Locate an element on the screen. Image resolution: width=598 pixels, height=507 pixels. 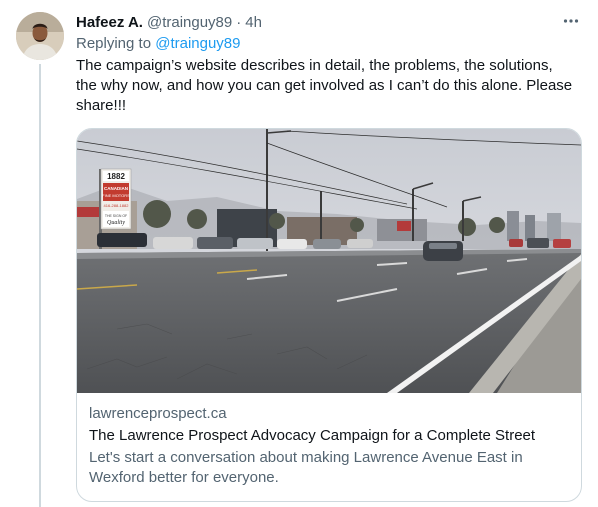
sign-line2: FINE MOTORS is located at coordinates (116, 195).